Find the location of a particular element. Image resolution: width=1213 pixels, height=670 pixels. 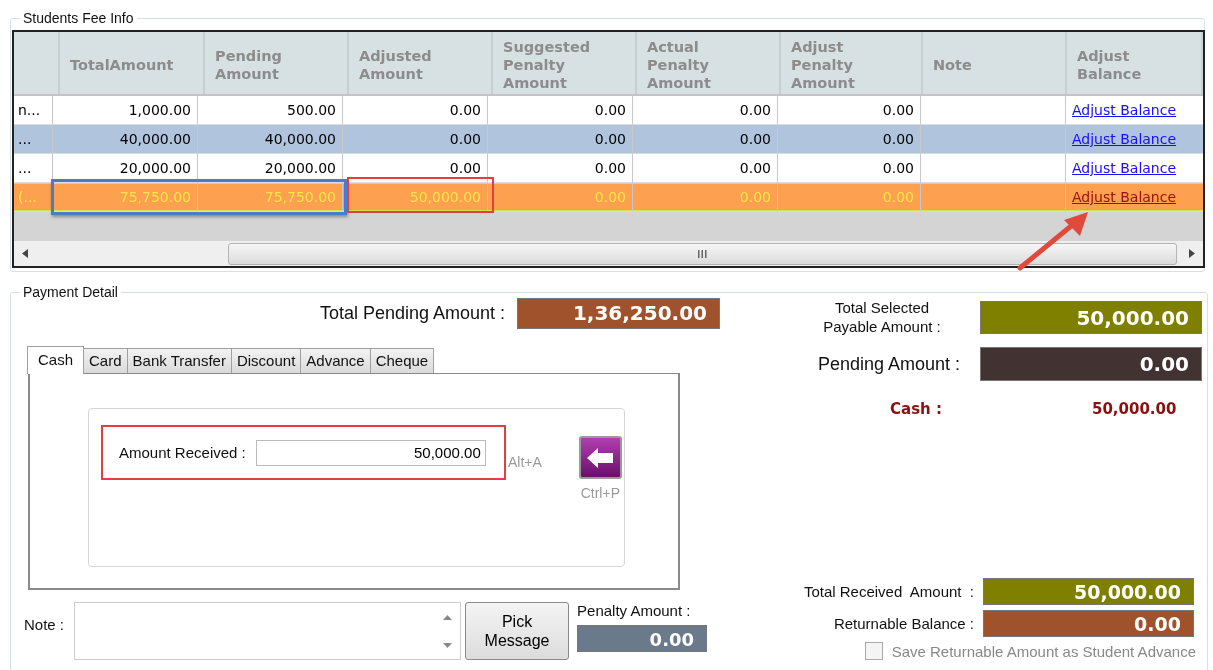

horizontal-scrollbar is located at coordinates (608, 253).